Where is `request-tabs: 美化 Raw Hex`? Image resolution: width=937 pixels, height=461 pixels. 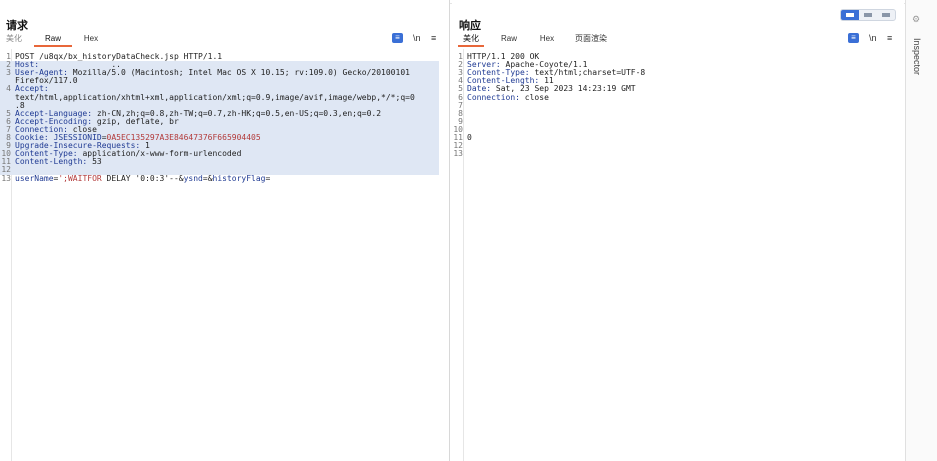
request-tabs: 美化 Raw Hex is located at coordinates (224, 40).